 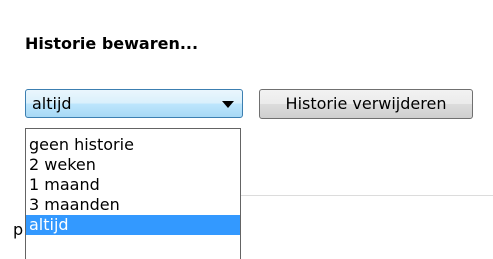 I want to click on dropdown-option-geen-historie: geen historie, so click(x=133, y=145).